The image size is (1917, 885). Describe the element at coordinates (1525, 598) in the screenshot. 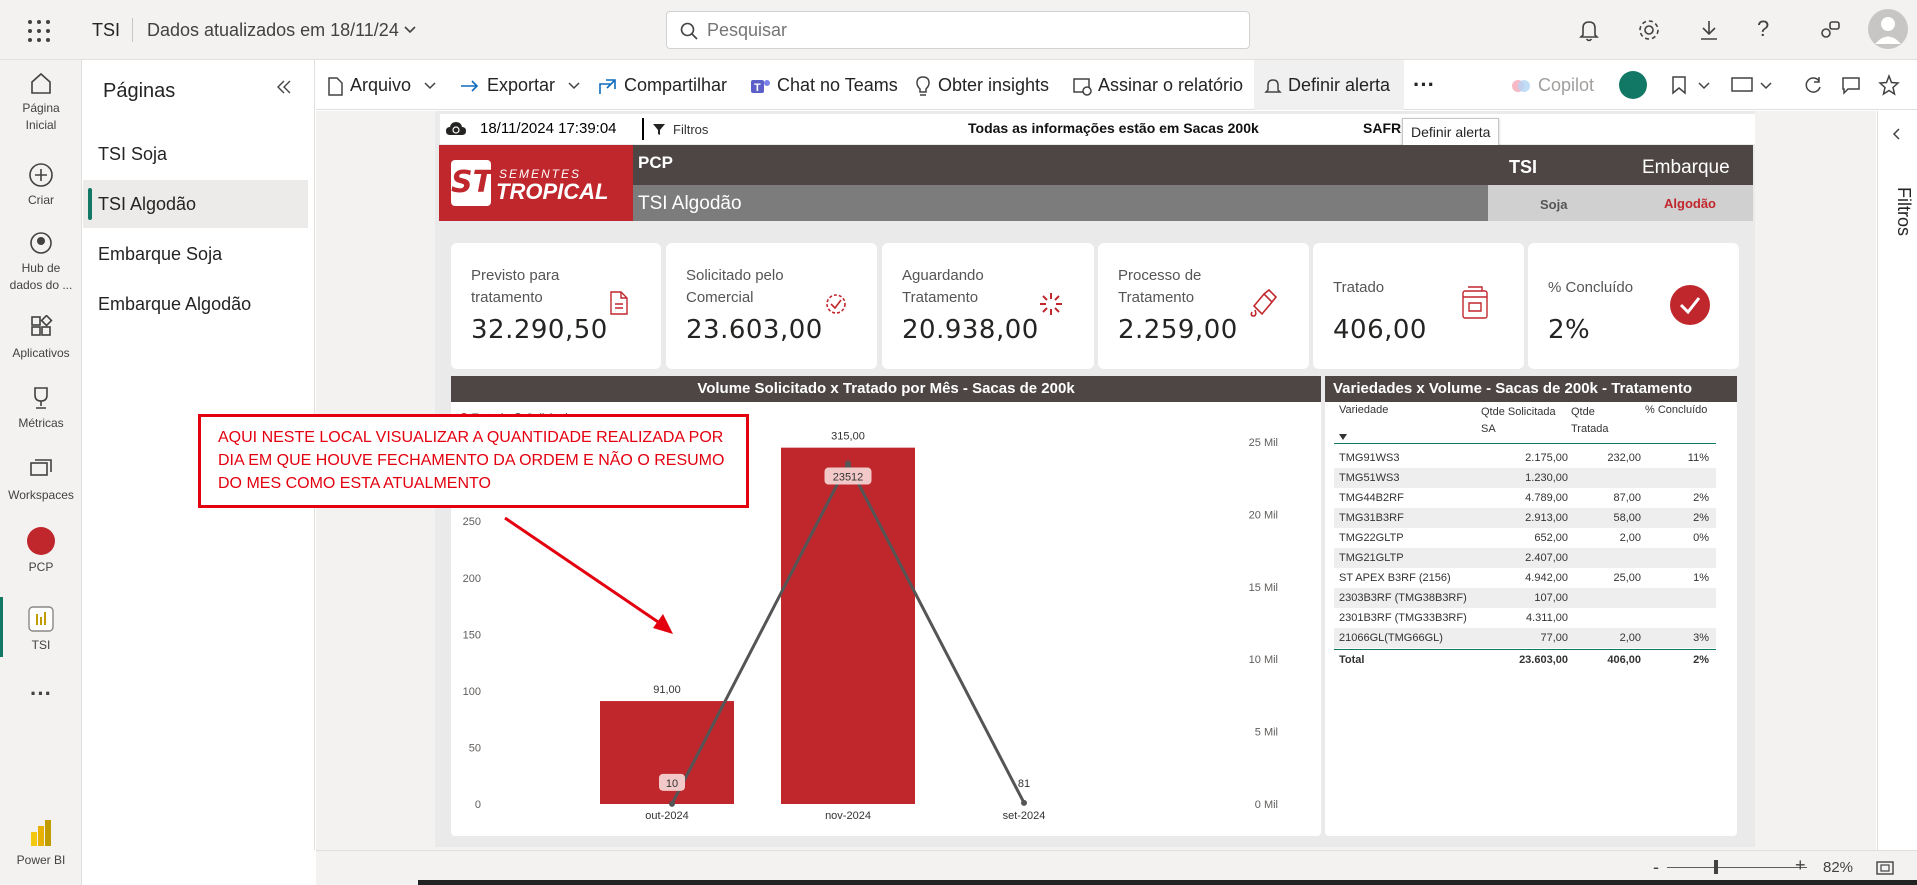

I see `table-row: 2303B3RF (TMG38B3RF) 107,00` at that location.